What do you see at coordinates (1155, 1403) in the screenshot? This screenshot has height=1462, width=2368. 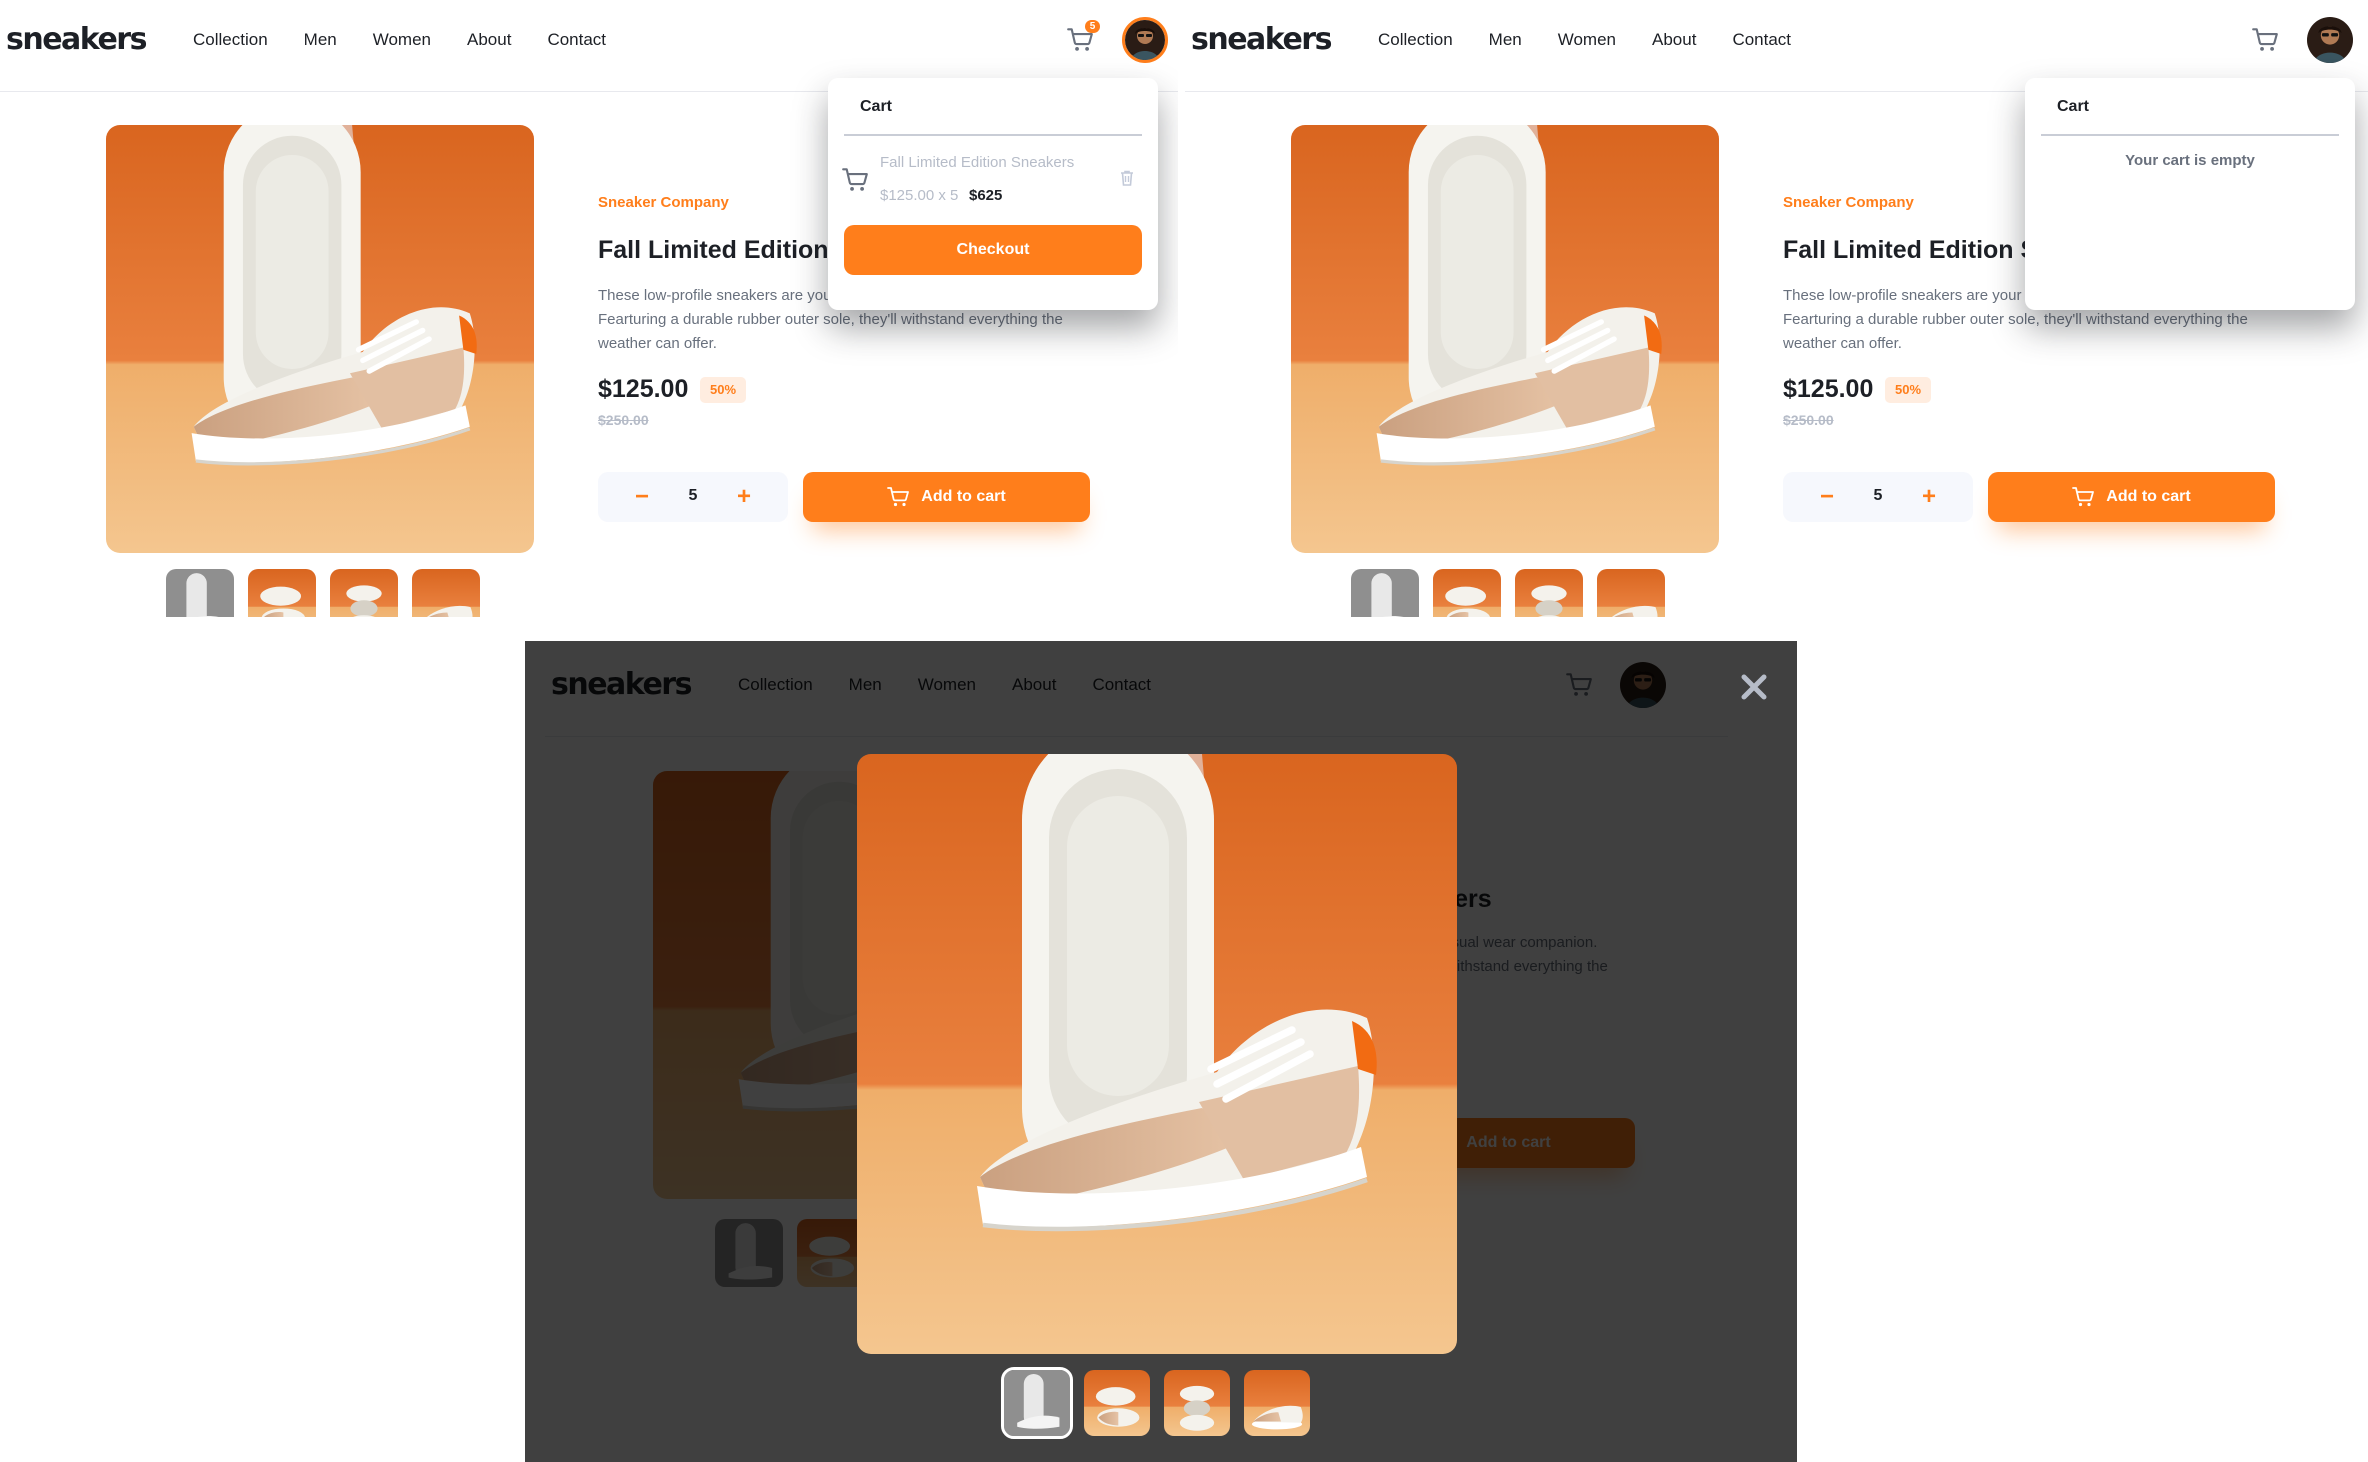 I see `lightbox-thumbnail-strip` at bounding box center [1155, 1403].